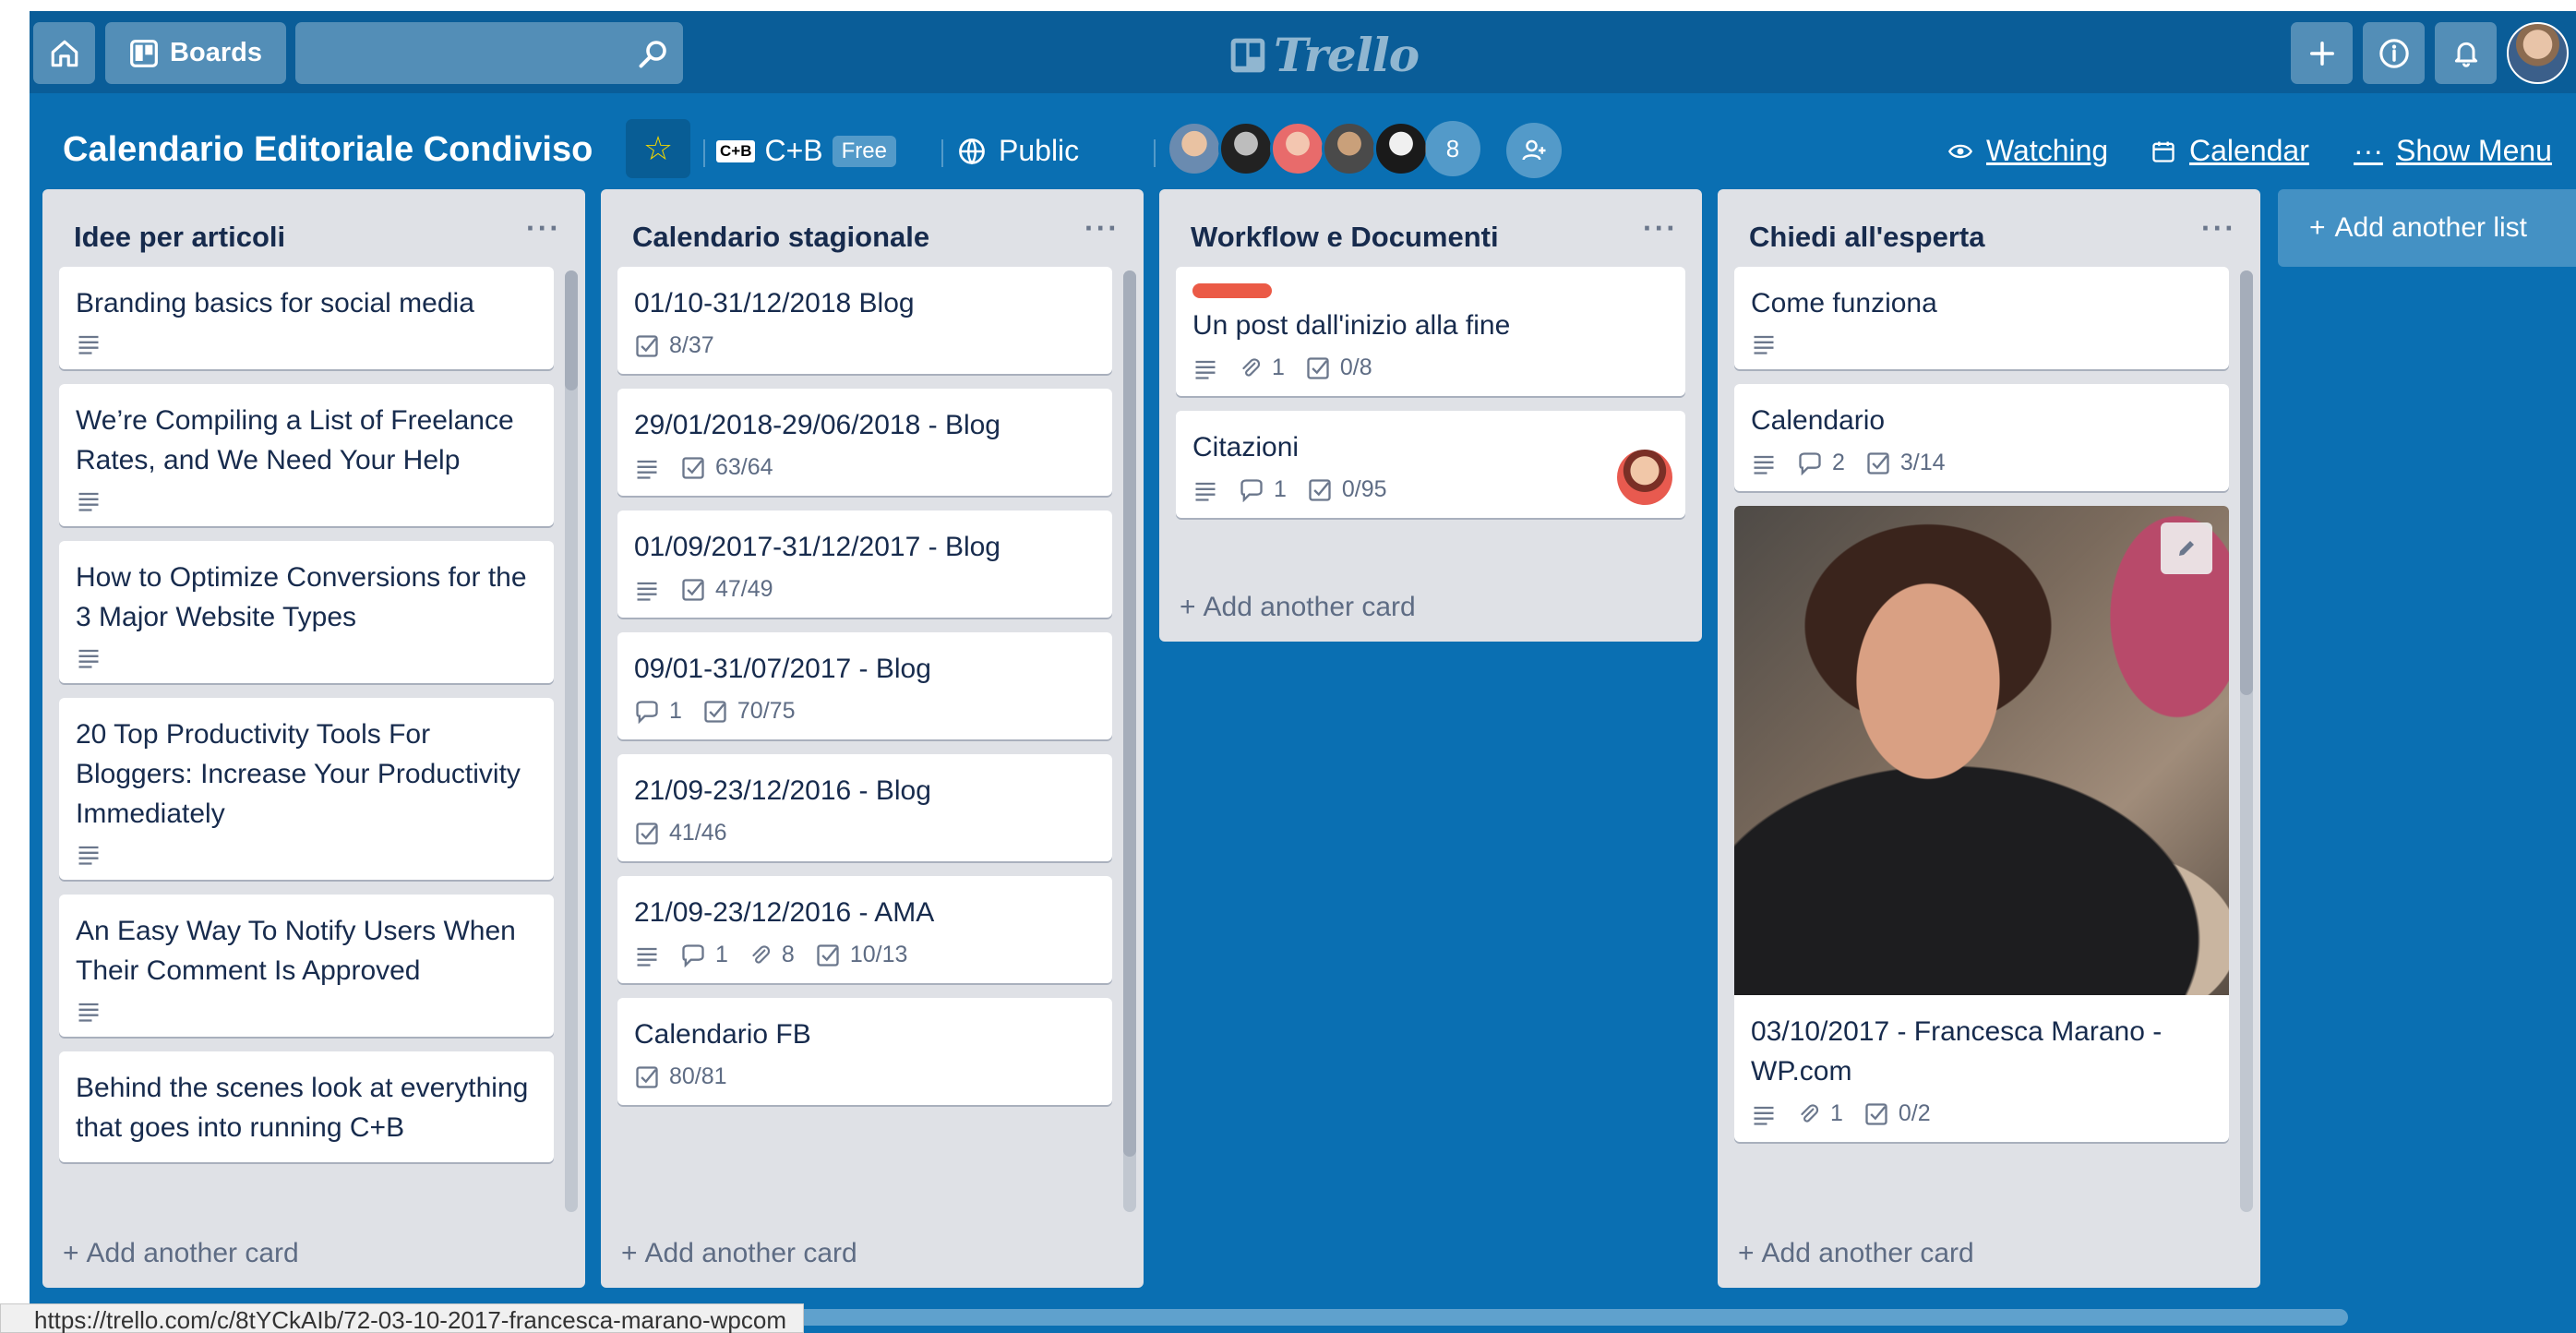 This screenshot has width=2576, height=1333. What do you see at coordinates (1897, 1113) in the screenshot?
I see `checklist-badge: 0/2` at bounding box center [1897, 1113].